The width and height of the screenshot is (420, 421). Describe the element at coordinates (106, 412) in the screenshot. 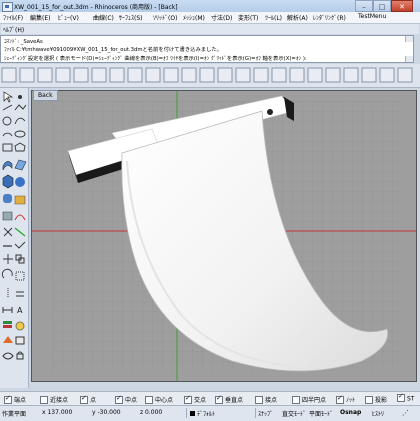

I see `coord-y: y -30.000` at that location.